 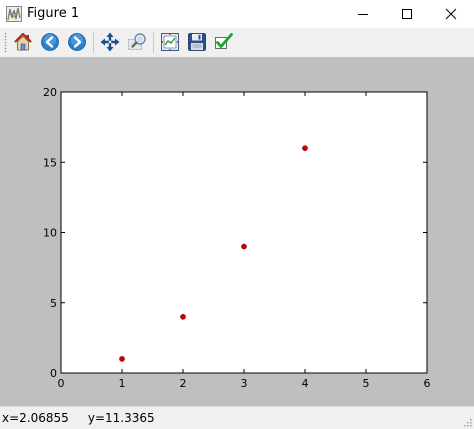 What do you see at coordinates (53, 303) in the screenshot?
I see `y-tick-label: 5` at bounding box center [53, 303].